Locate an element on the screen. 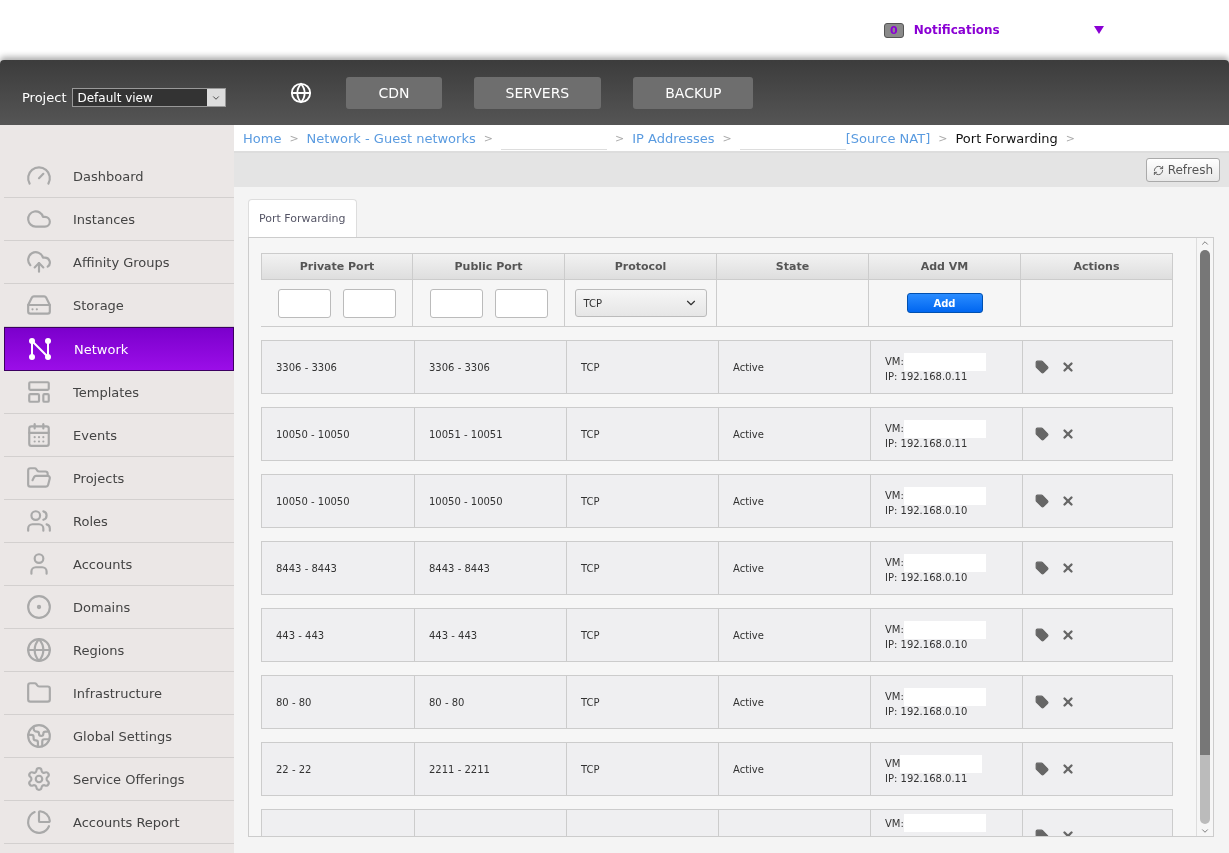 This screenshot has width=1229, height=853. column-header: State is located at coordinates (793, 266).